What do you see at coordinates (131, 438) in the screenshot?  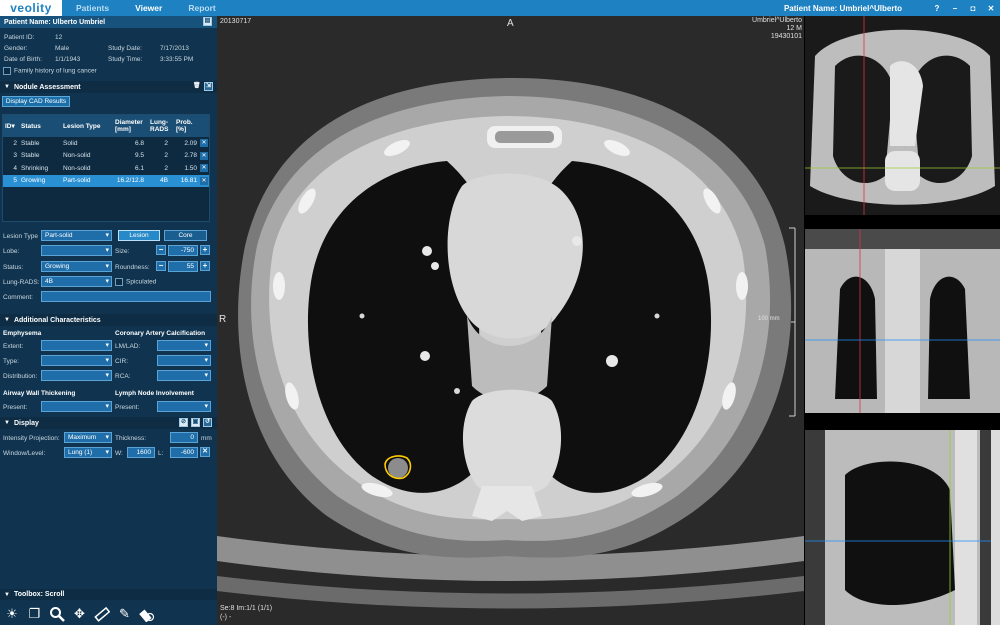 I see `thickness-label: Thickness:` at bounding box center [131, 438].